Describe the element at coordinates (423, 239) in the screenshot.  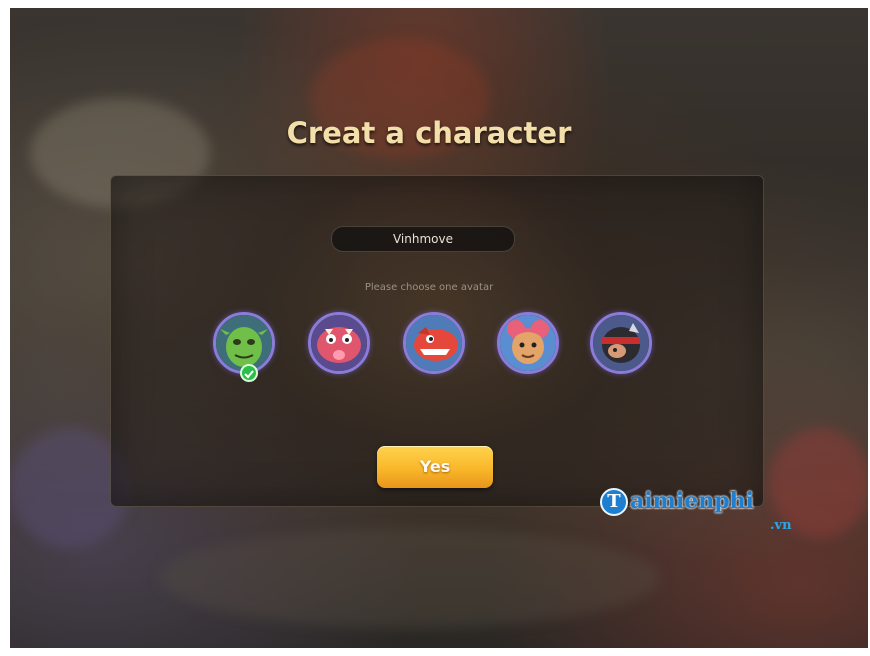
I see `character-name-input: Vinhmove` at that location.